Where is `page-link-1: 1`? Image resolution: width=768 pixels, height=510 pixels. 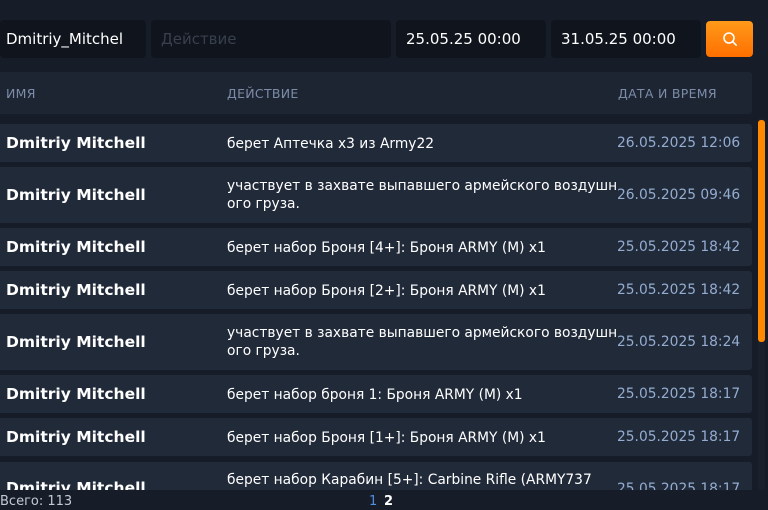
page-link-1: 1 is located at coordinates (373, 501).